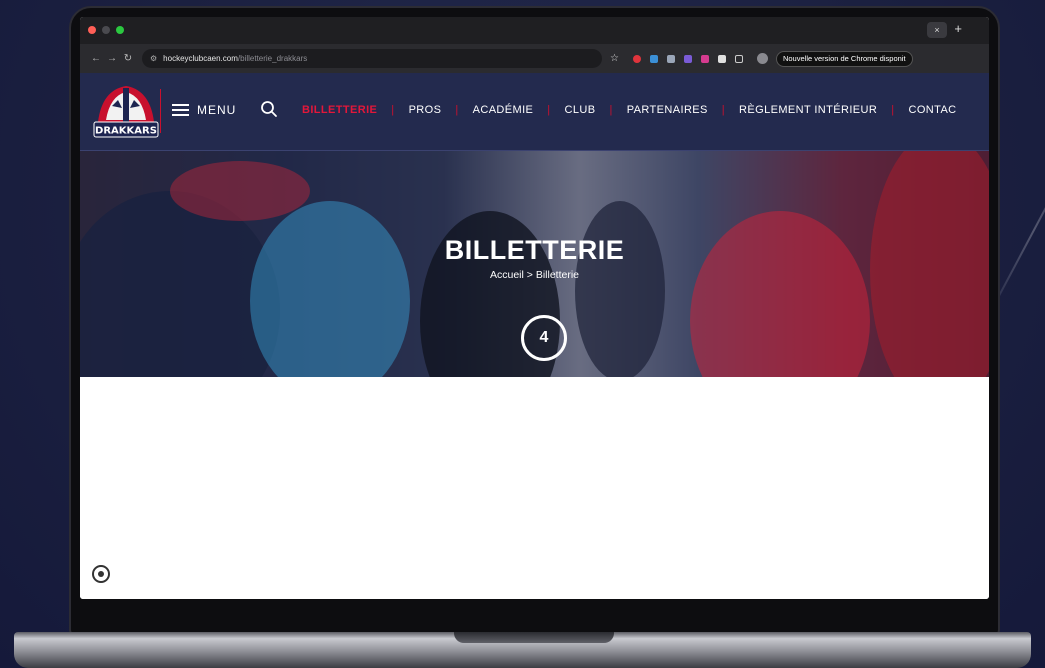 The image size is (1045, 668). Describe the element at coordinates (112, 58) in the screenshot. I see `forward-icon: →` at that location.